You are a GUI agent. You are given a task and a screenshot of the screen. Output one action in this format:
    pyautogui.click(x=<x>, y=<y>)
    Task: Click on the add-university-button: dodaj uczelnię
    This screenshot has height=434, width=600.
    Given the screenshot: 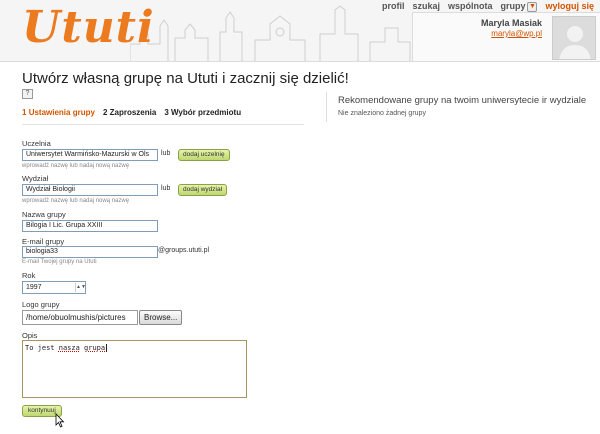 What is the action you would take?
    pyautogui.click(x=204, y=155)
    